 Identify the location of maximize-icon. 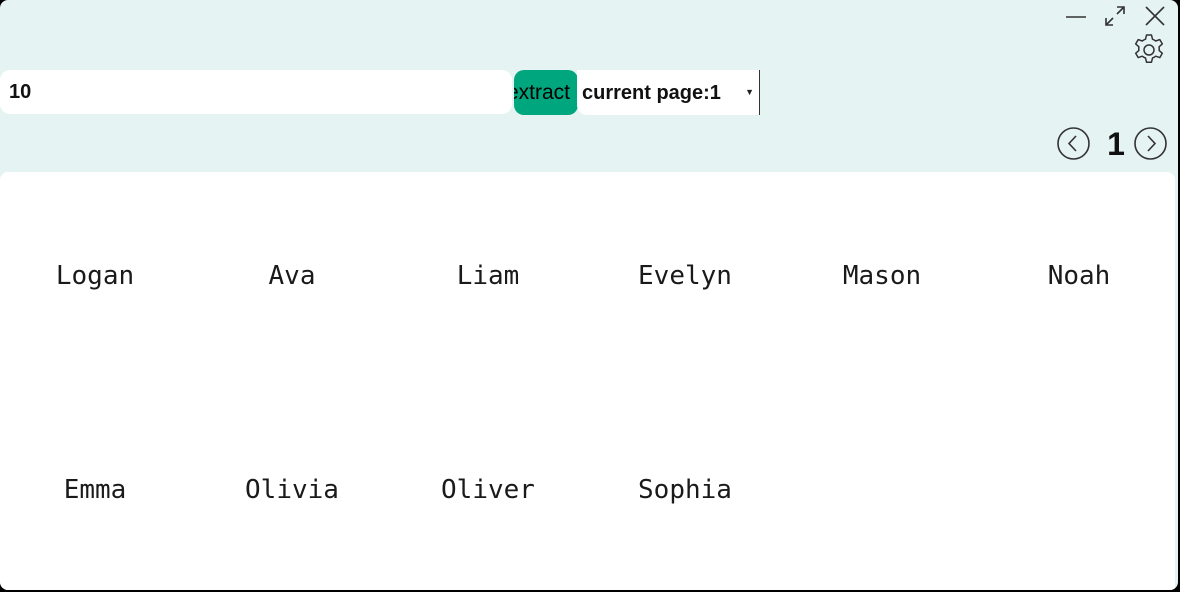
(1115, 16).